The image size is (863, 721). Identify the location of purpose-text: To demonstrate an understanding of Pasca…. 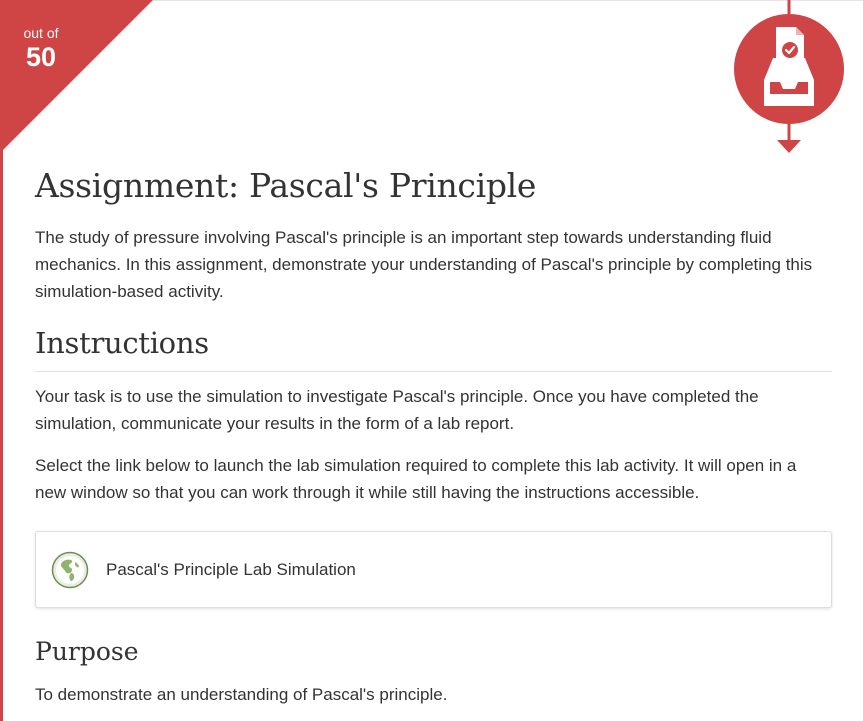
(241, 694).